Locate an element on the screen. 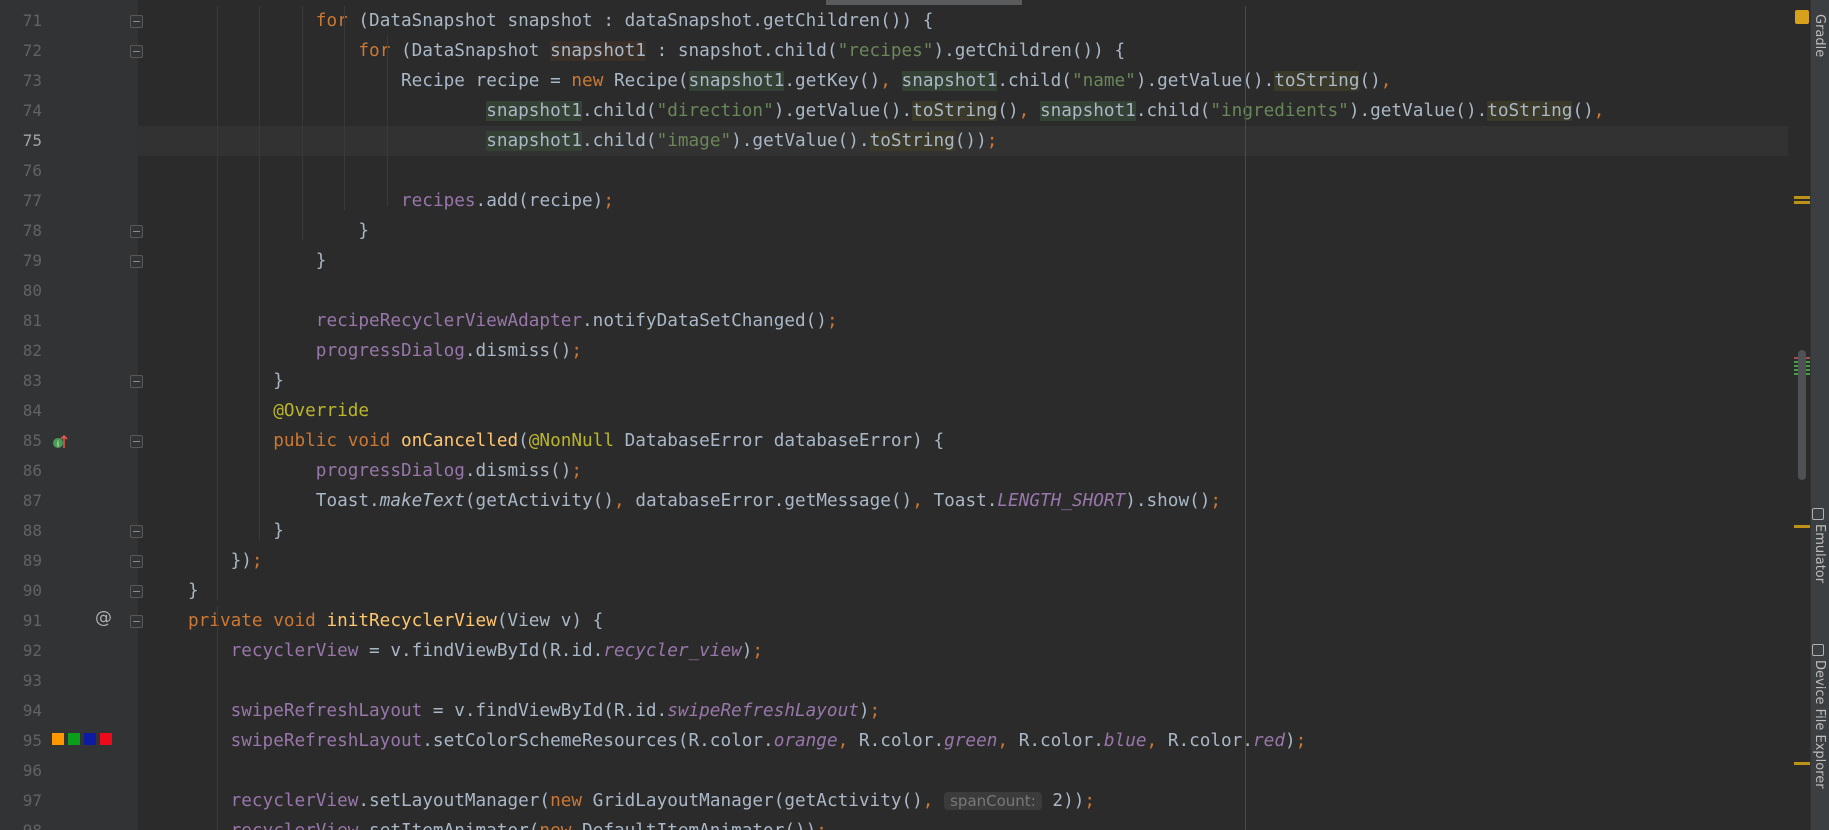 The height and width of the screenshot is (830, 1829). line-number: 79 is located at coordinates (32, 260).